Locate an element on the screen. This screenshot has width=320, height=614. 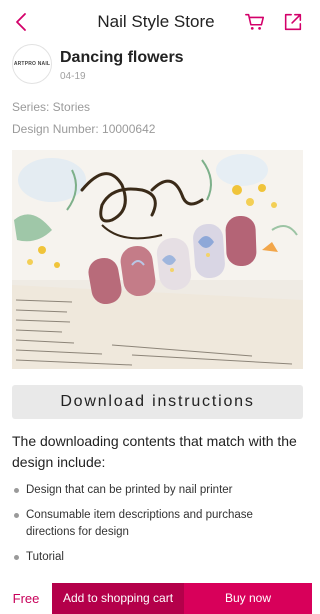
list-item-text: Tutorial is located at coordinates (45, 557).